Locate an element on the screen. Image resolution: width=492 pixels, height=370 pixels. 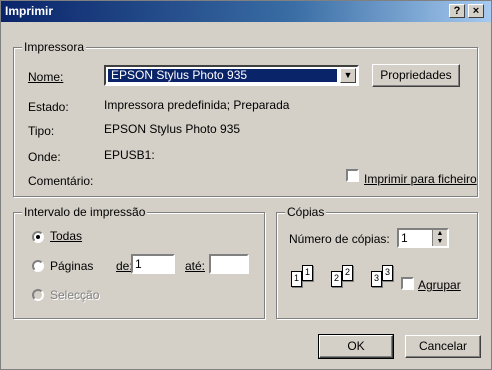
printer-name-select: EPSON Stylus Photo 935 ▼ is located at coordinates (231, 75).